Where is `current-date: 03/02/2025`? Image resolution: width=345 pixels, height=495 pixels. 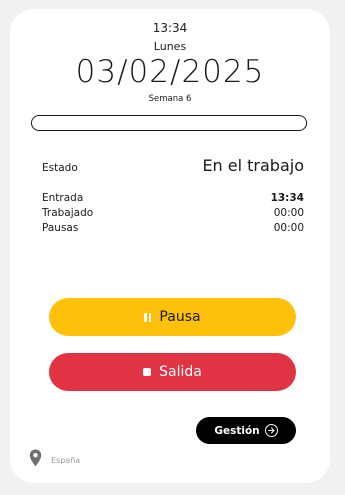 current-date: 03/02/2025 is located at coordinates (170, 72).